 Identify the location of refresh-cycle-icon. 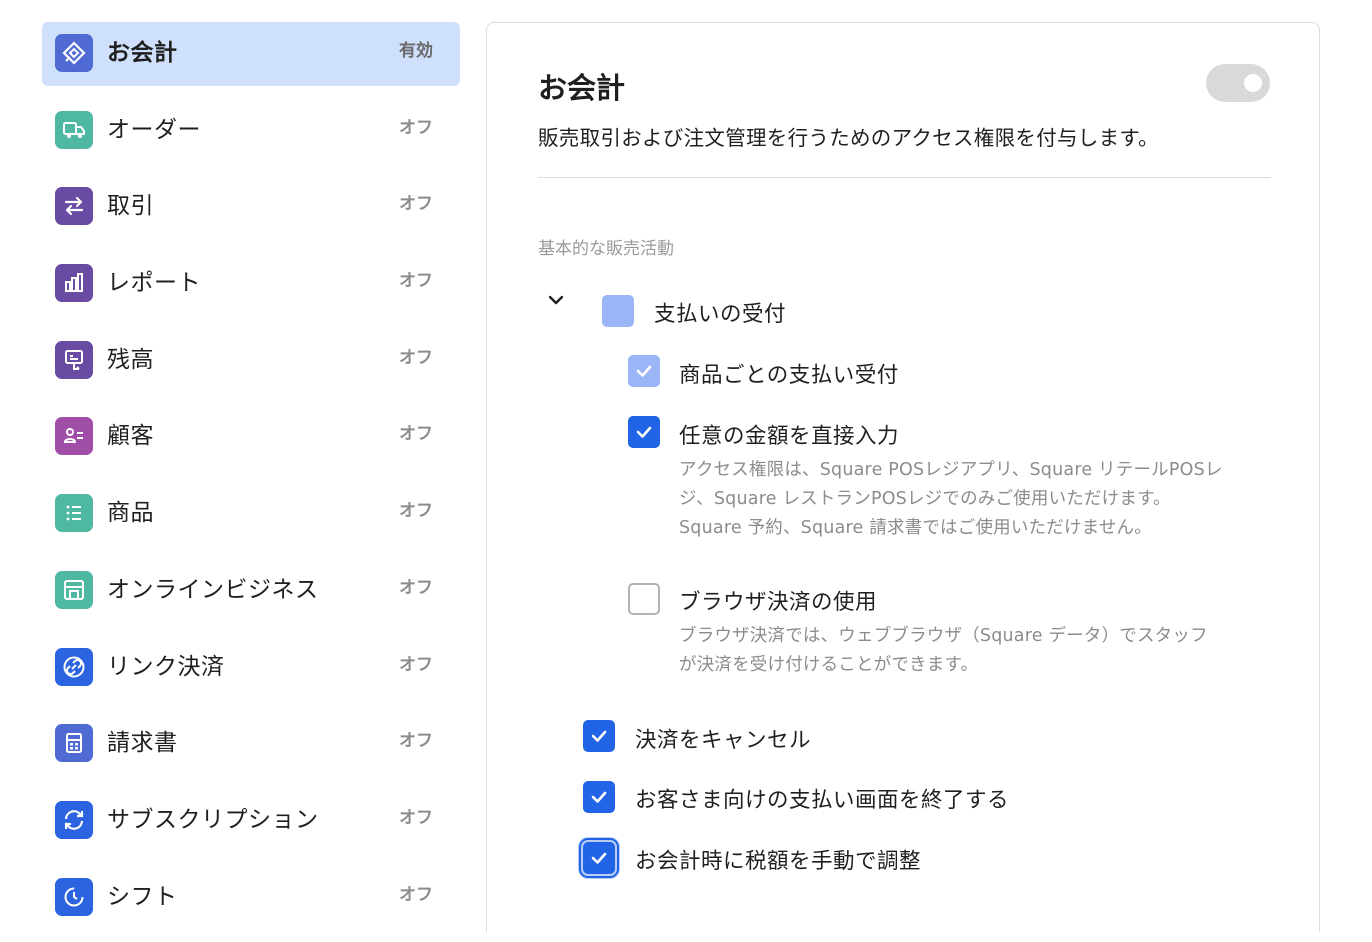
(74, 819).